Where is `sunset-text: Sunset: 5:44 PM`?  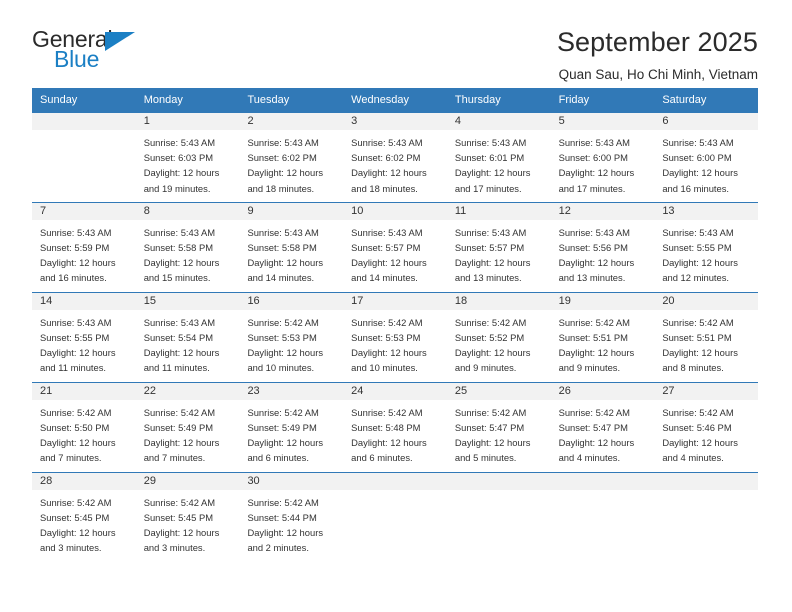 sunset-text: Sunset: 5:44 PM is located at coordinates (282, 517).